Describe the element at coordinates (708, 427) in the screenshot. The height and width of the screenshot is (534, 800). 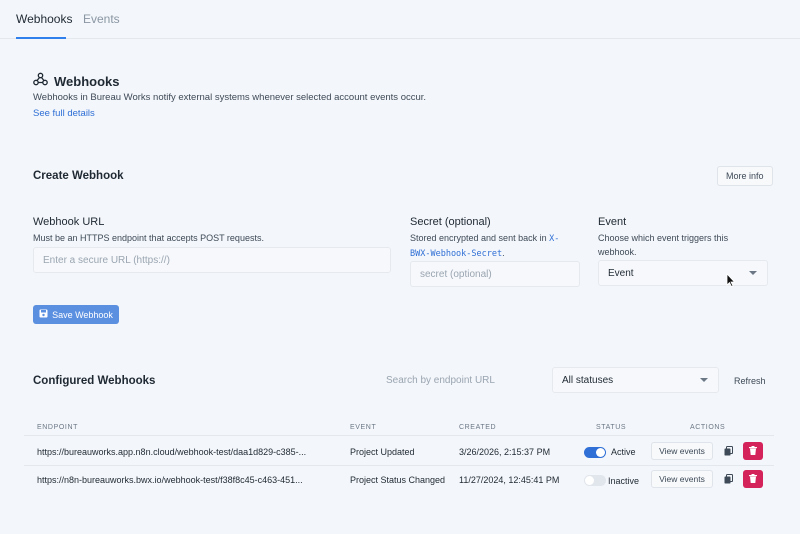
I see `column-header-actions: ACTIONS` at that location.